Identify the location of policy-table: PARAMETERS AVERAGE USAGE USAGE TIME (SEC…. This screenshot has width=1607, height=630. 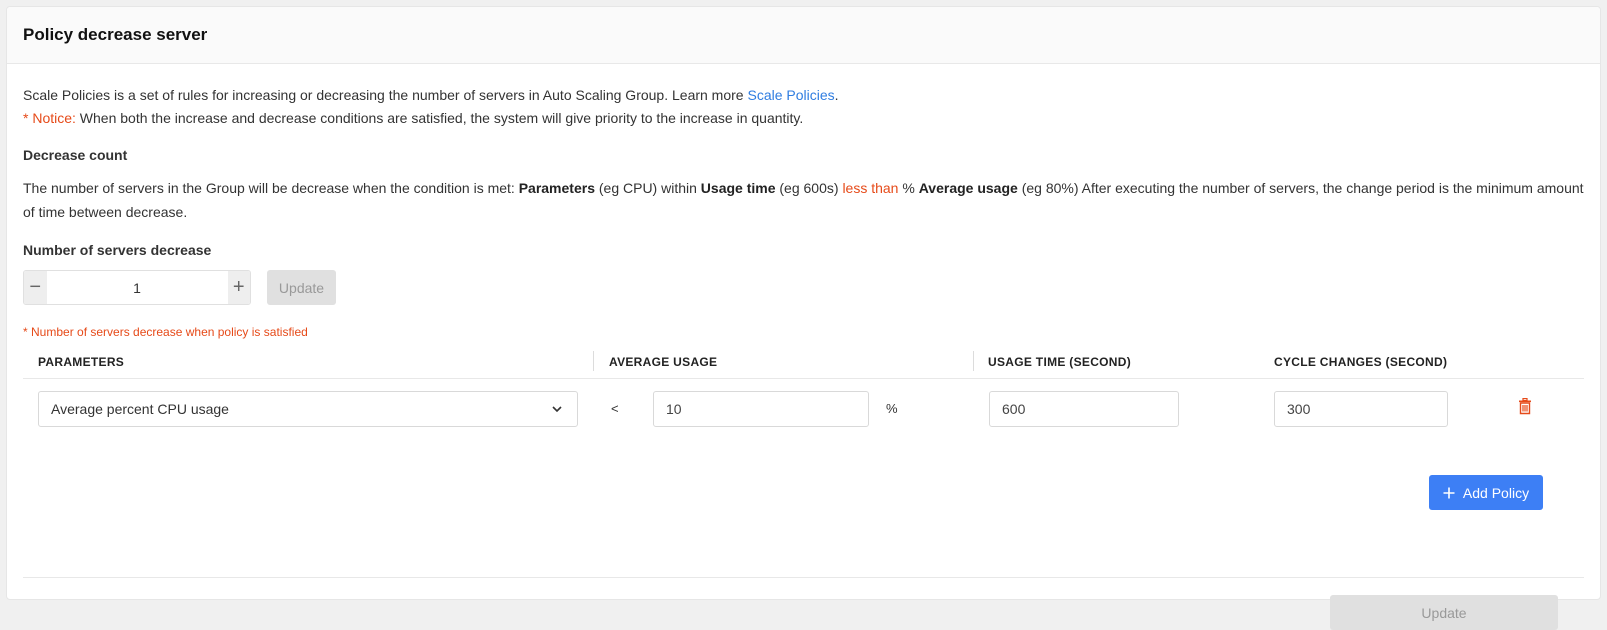
(803, 393).